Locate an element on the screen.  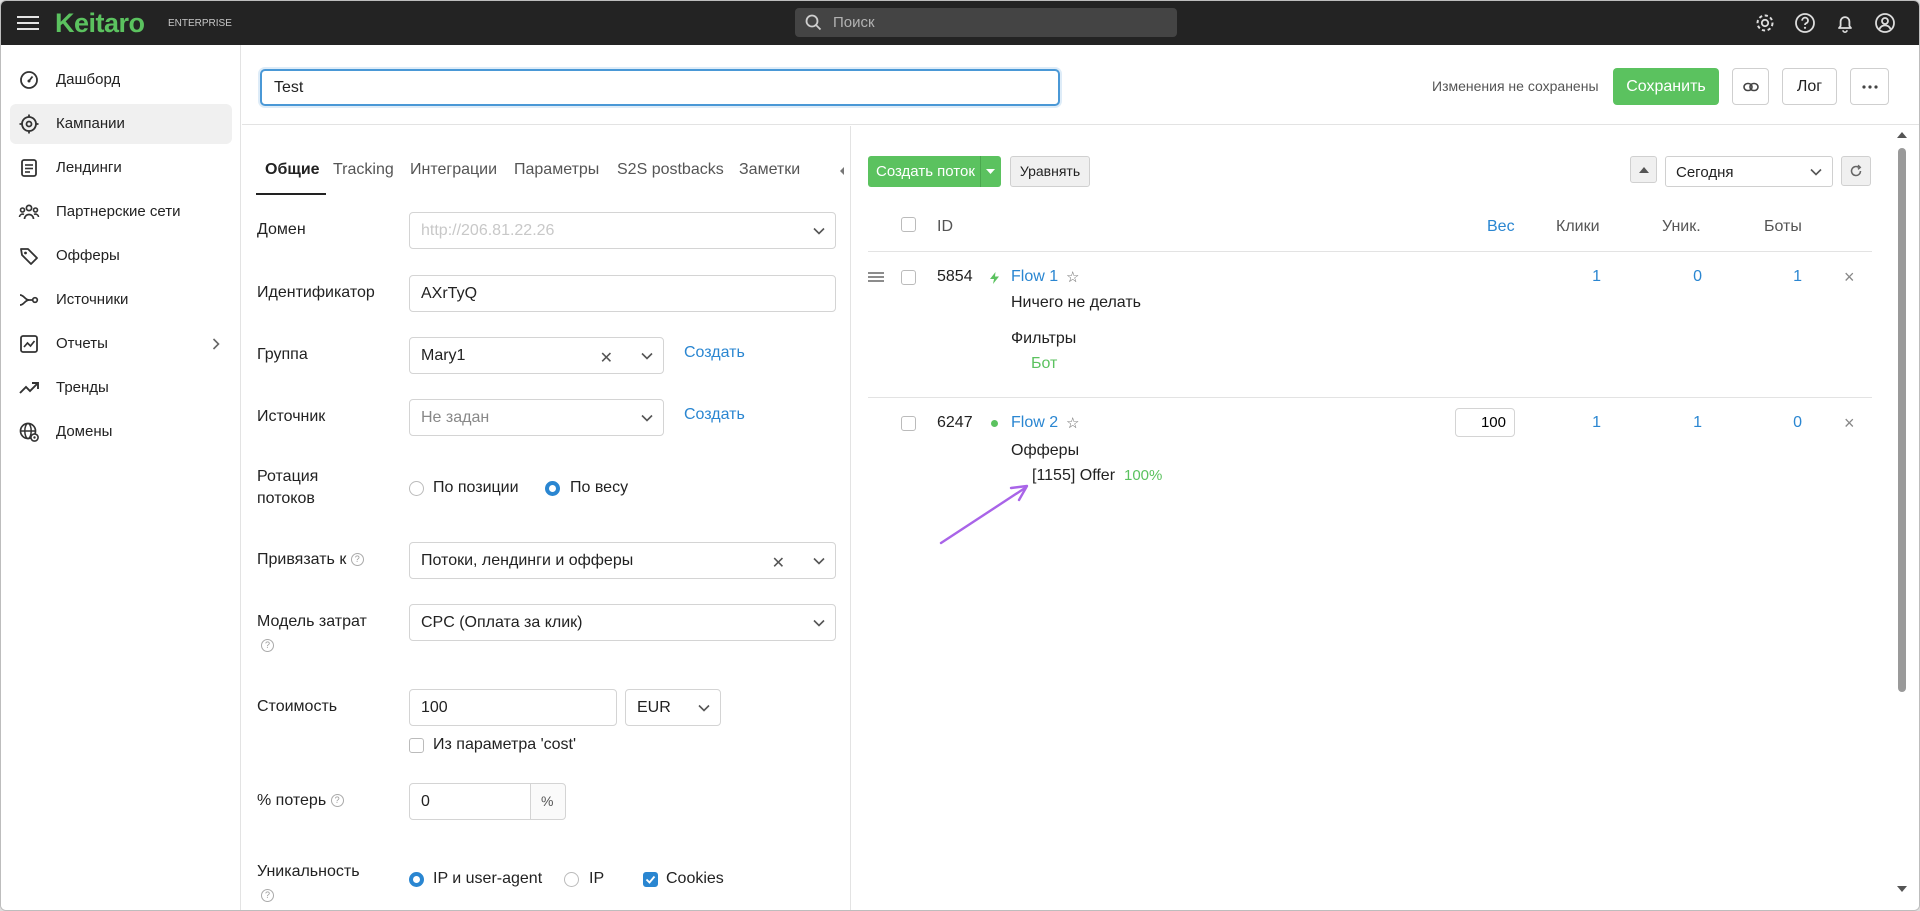
column-clicks: Клики is located at coordinates (1578, 227).